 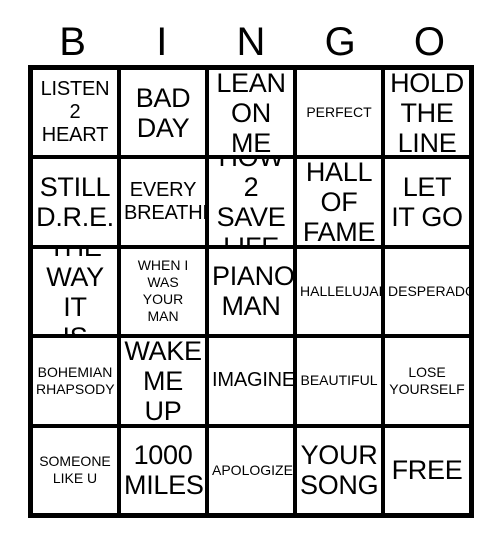 I want to click on header-letter-n: N, so click(x=251, y=41).